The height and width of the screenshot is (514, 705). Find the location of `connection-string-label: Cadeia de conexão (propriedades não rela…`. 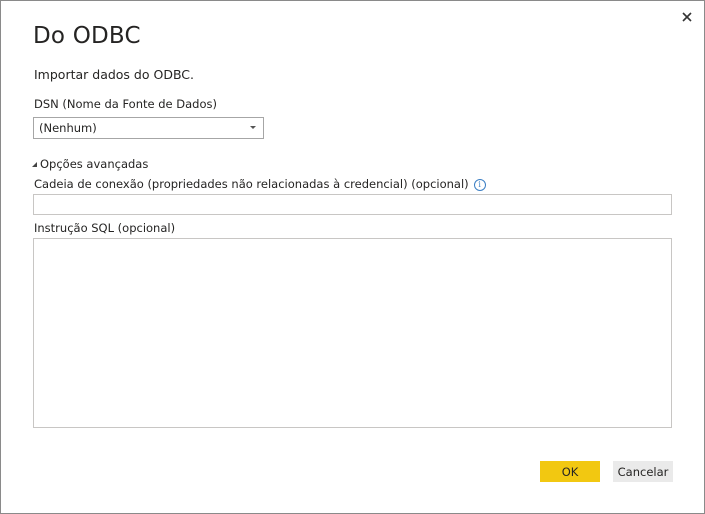

connection-string-label: Cadeia de conexão (propriedades não rela… is located at coordinates (251, 184).